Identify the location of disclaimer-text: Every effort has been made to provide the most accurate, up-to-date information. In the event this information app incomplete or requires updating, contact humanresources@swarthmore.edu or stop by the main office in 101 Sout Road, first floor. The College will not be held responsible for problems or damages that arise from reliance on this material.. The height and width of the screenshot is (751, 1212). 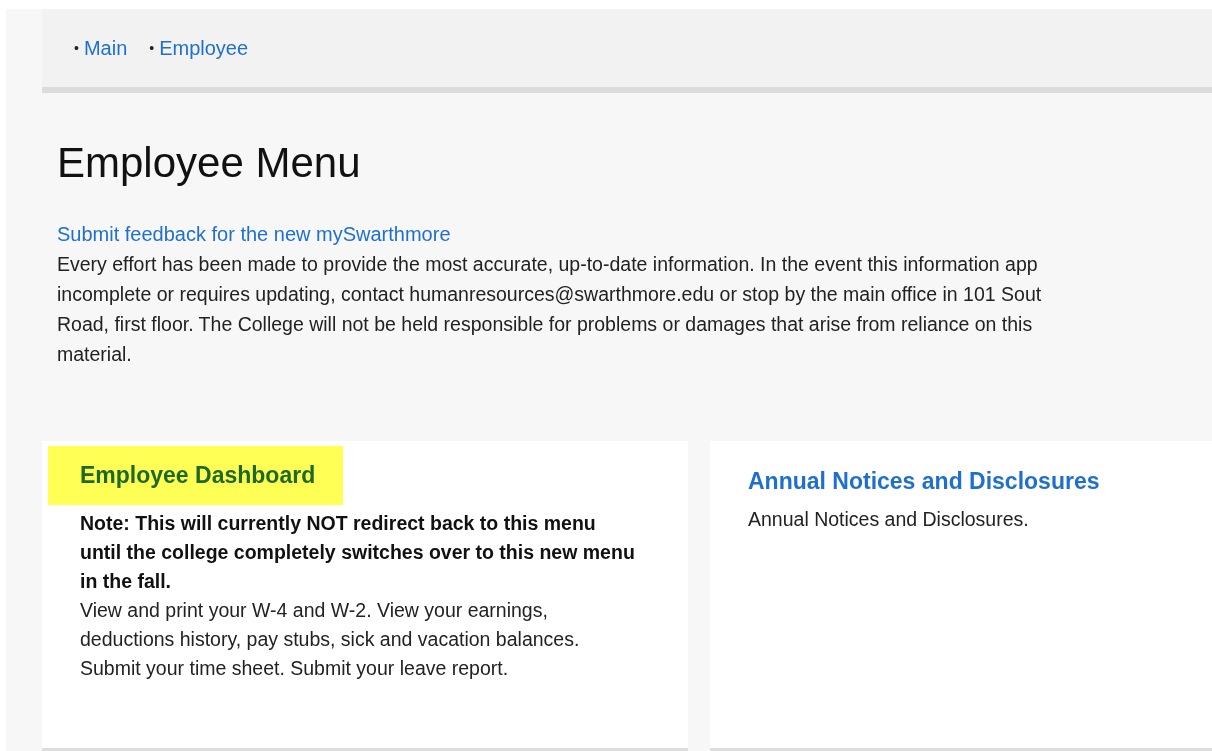
(550, 309).